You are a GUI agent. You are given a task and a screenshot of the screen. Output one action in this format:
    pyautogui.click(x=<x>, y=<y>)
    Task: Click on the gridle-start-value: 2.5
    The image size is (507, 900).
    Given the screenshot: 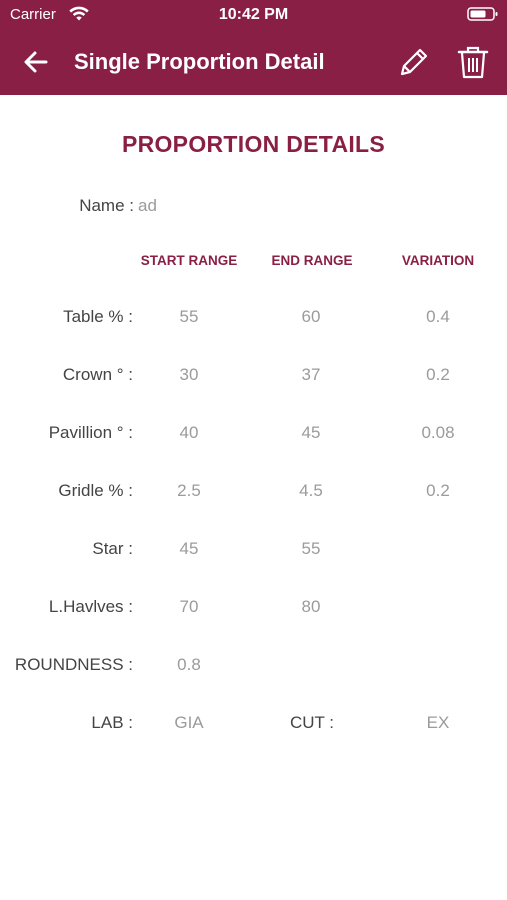 What is the action you would take?
    pyautogui.click(x=189, y=490)
    